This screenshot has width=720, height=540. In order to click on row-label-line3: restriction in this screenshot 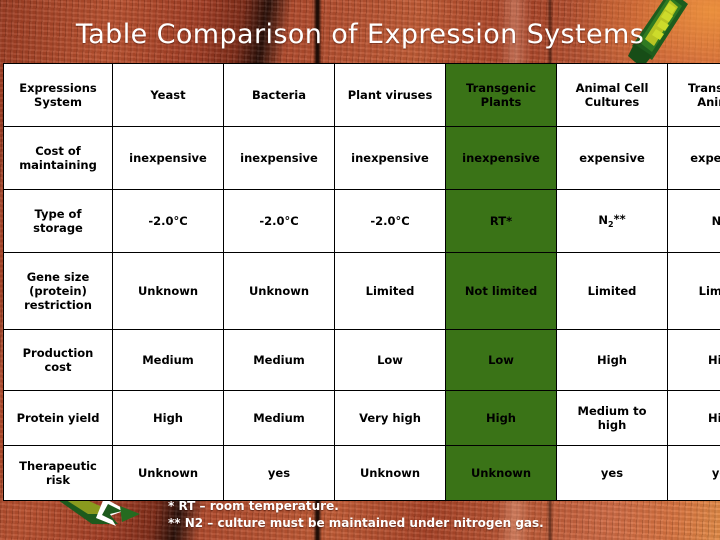, I will do `click(58, 305)`.